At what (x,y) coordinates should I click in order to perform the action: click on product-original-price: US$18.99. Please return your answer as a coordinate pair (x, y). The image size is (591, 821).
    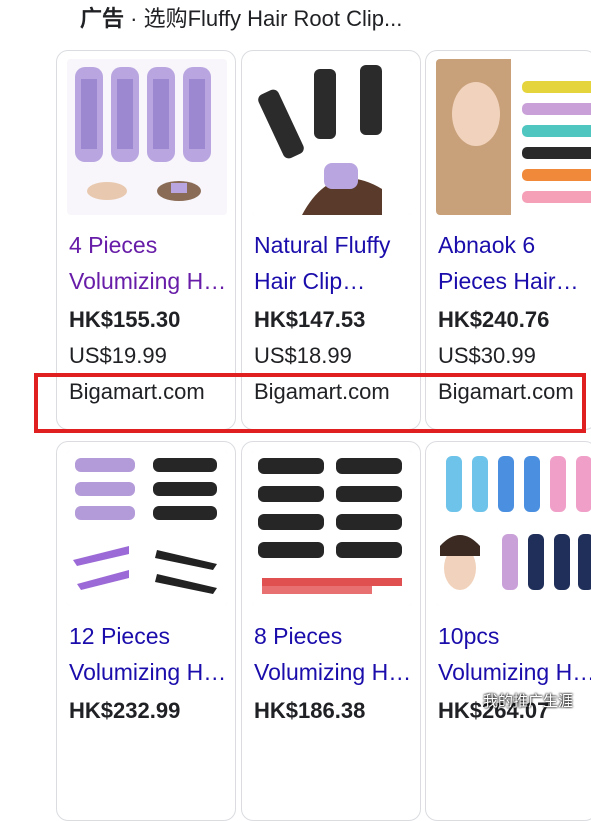
    Looking at the image, I should click on (303, 355).